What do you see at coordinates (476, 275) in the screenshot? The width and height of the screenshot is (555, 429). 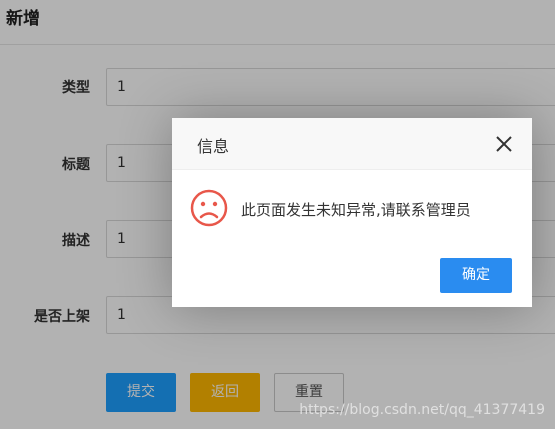 I see `confirm-button: 确定` at bounding box center [476, 275].